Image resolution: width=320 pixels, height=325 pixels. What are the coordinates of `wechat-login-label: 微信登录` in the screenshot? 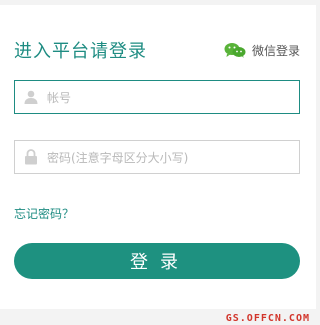 It's located at (276, 50).